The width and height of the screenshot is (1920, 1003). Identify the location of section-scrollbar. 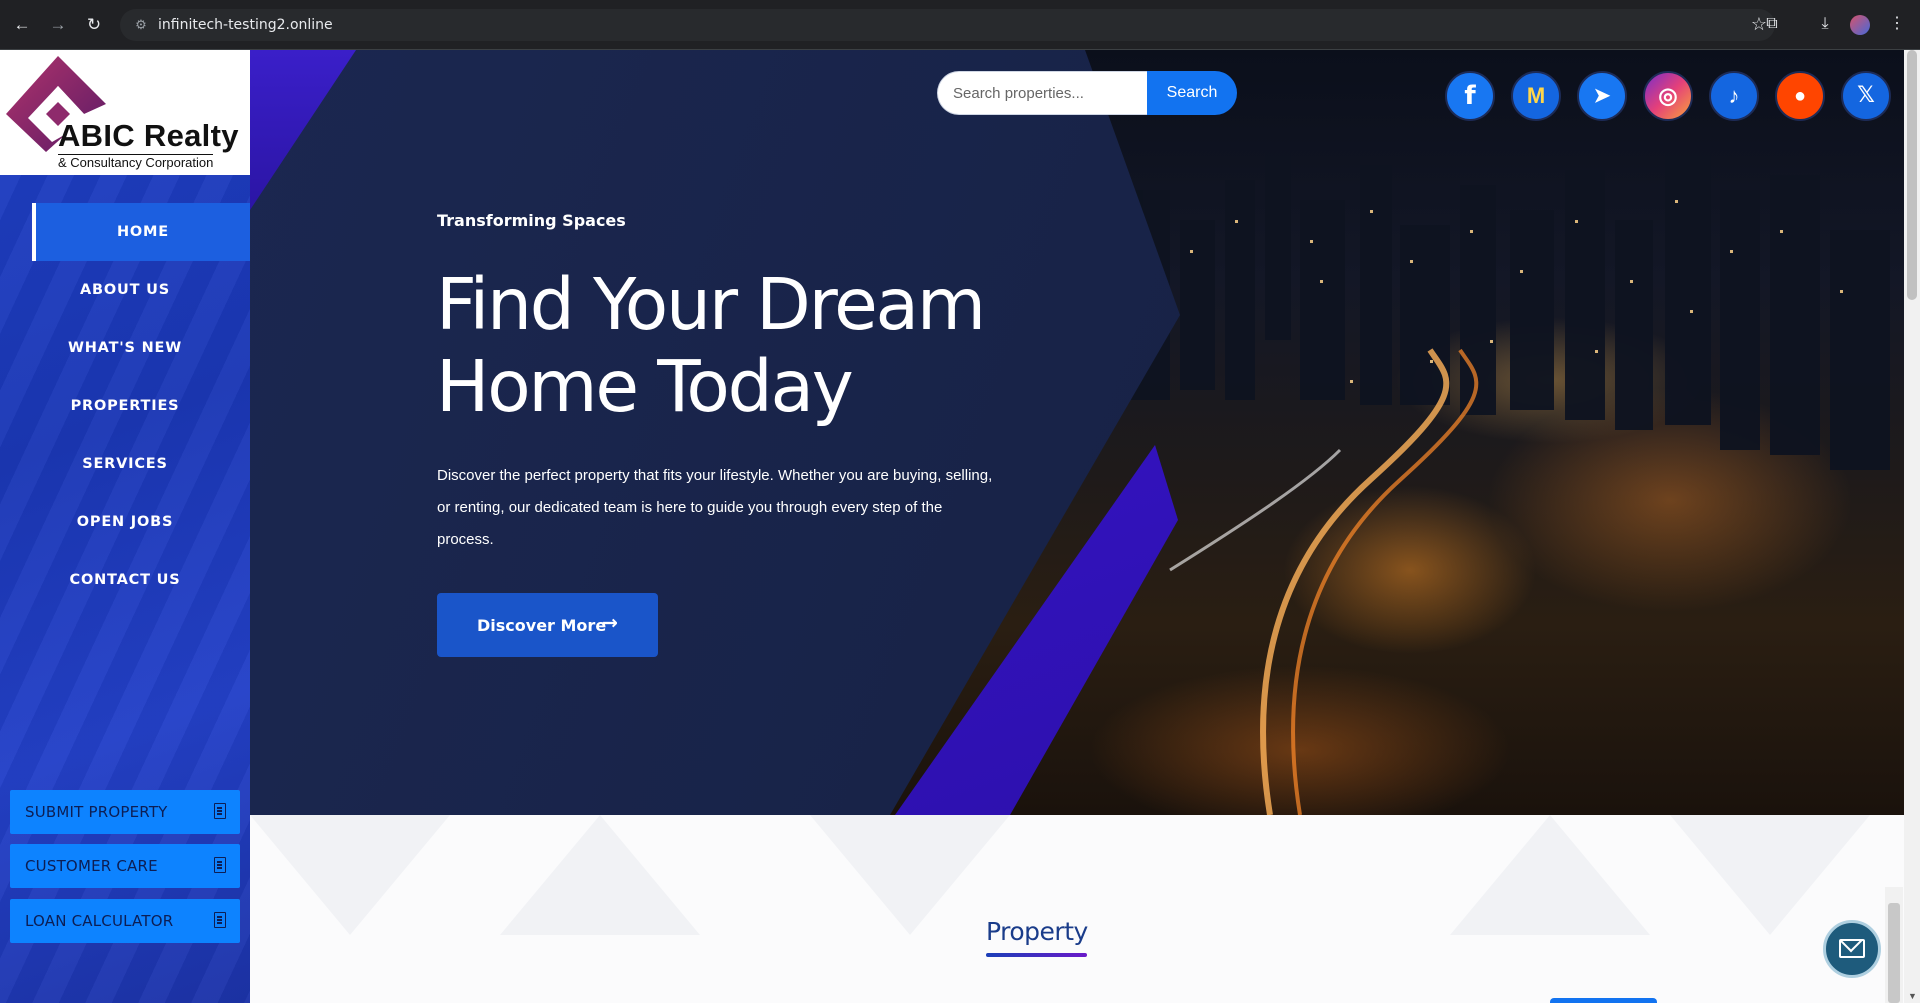
(1894, 945).